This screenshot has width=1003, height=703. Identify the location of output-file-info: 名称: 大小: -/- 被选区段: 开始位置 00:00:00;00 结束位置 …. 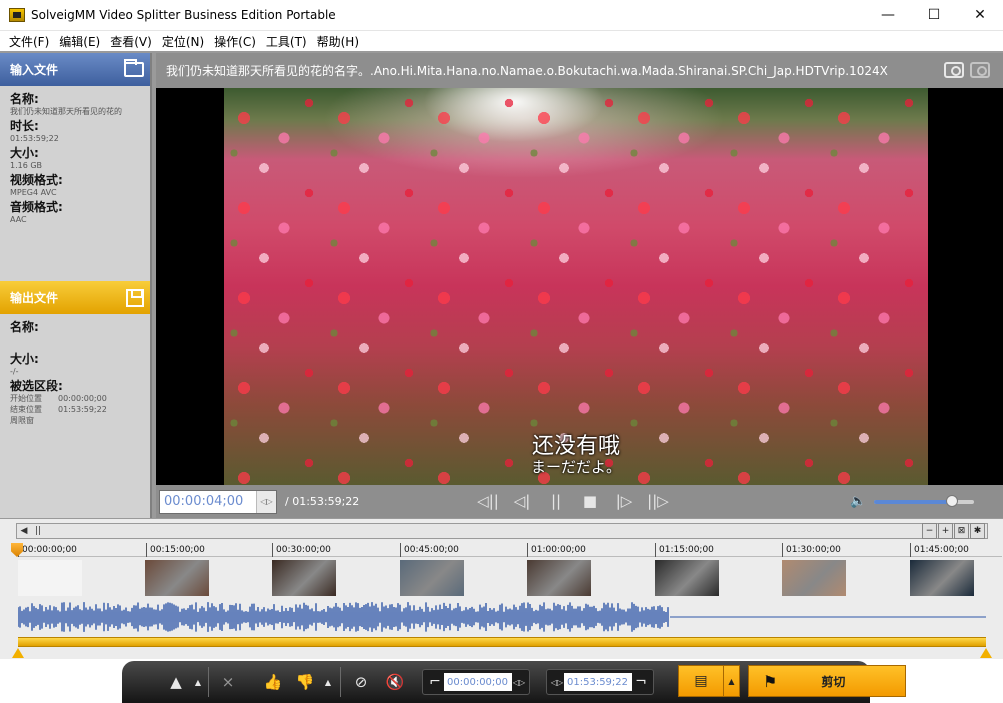
(75, 370).